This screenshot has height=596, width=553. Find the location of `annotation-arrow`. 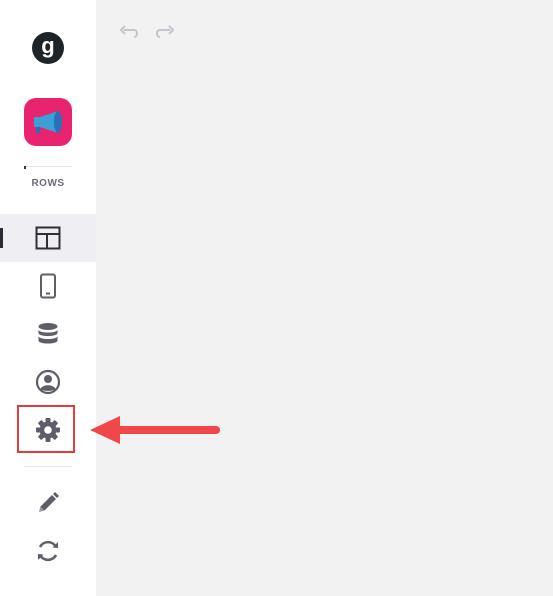

annotation-arrow is located at coordinates (155, 430).